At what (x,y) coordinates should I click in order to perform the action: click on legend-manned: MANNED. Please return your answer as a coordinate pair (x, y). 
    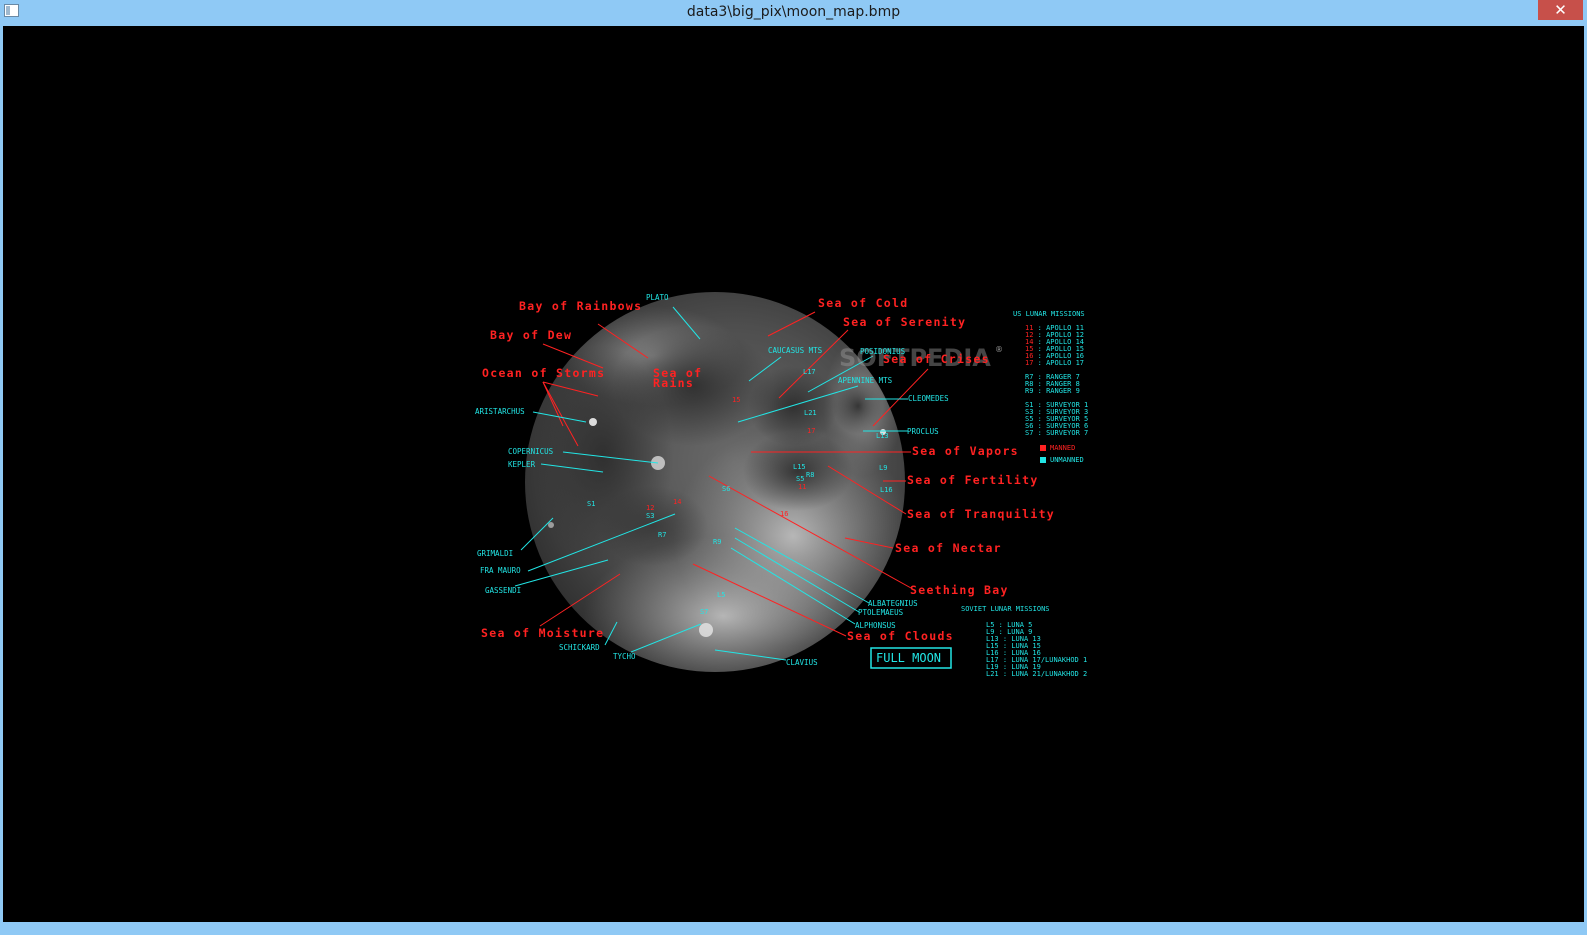
    Looking at the image, I should click on (1062, 448).